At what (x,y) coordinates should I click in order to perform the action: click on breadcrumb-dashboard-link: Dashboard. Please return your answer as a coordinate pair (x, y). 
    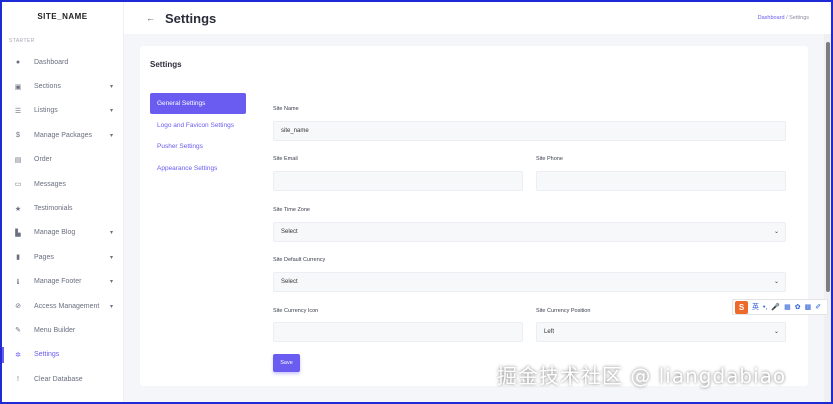
    Looking at the image, I should click on (771, 18).